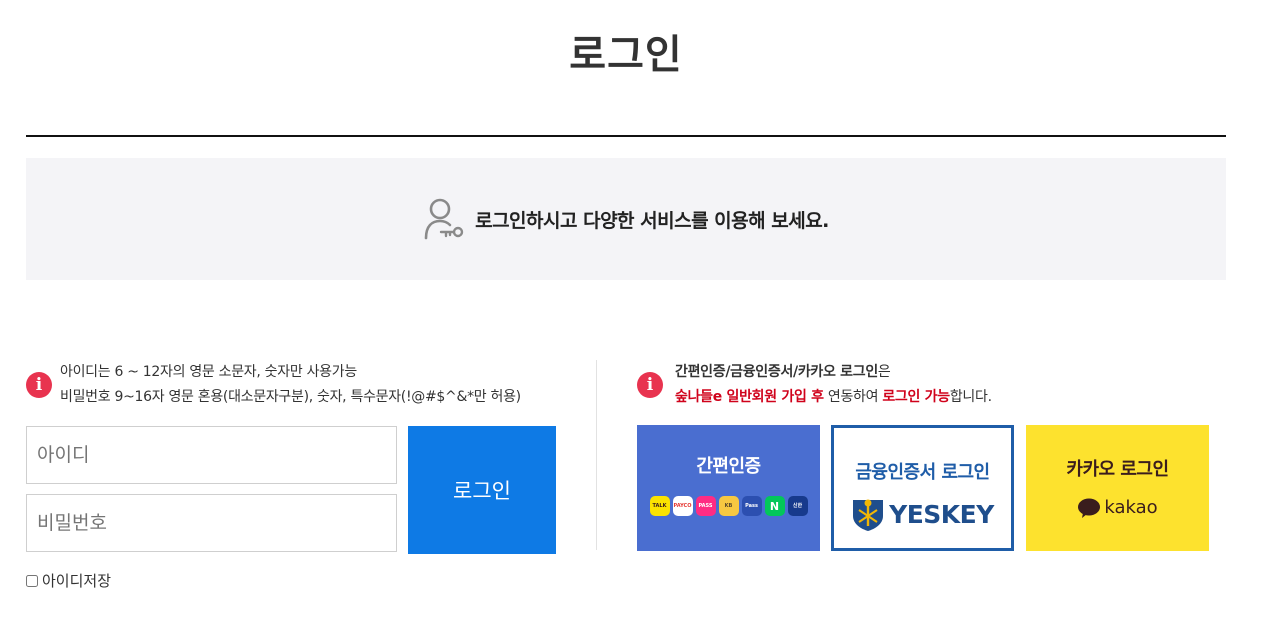 The width and height of the screenshot is (1272, 641). I want to click on remember-id-checkbox, so click(32, 580).